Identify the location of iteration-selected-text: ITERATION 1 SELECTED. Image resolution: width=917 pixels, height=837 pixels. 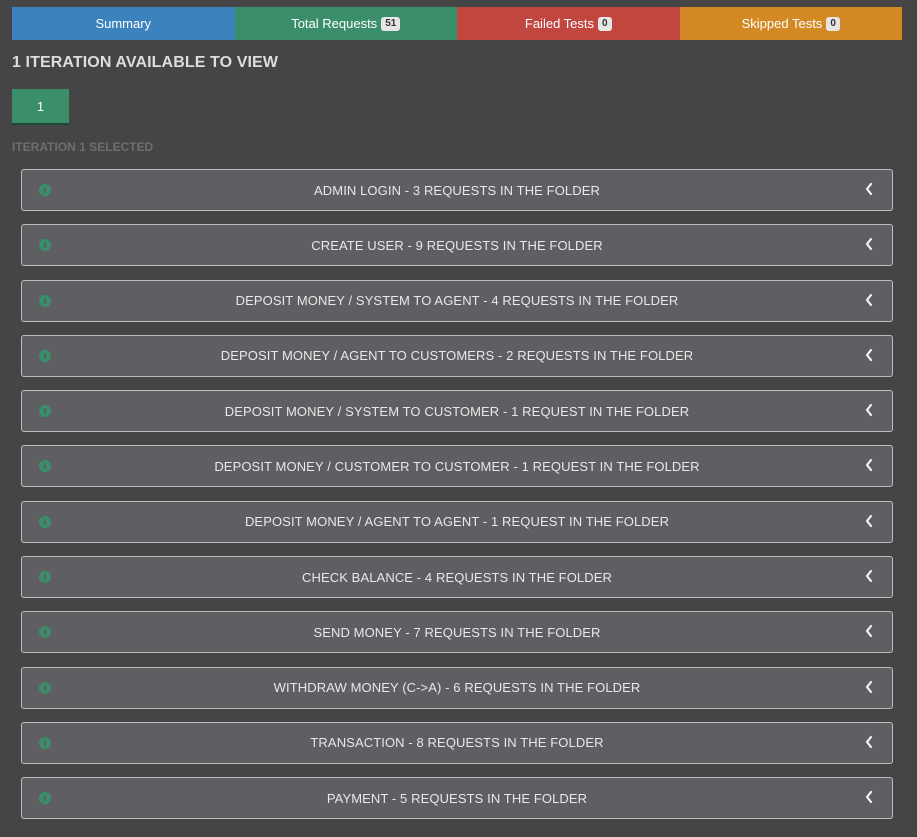
(83, 147).